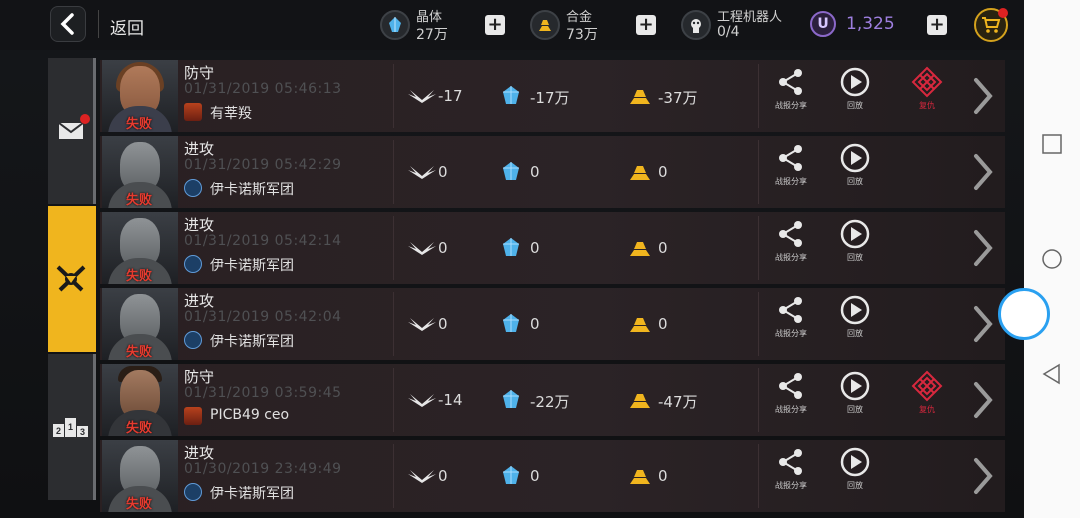  Describe the element at coordinates (750, 17) in the screenshot. I see `engineer-robot-label: 工程机器人` at that location.